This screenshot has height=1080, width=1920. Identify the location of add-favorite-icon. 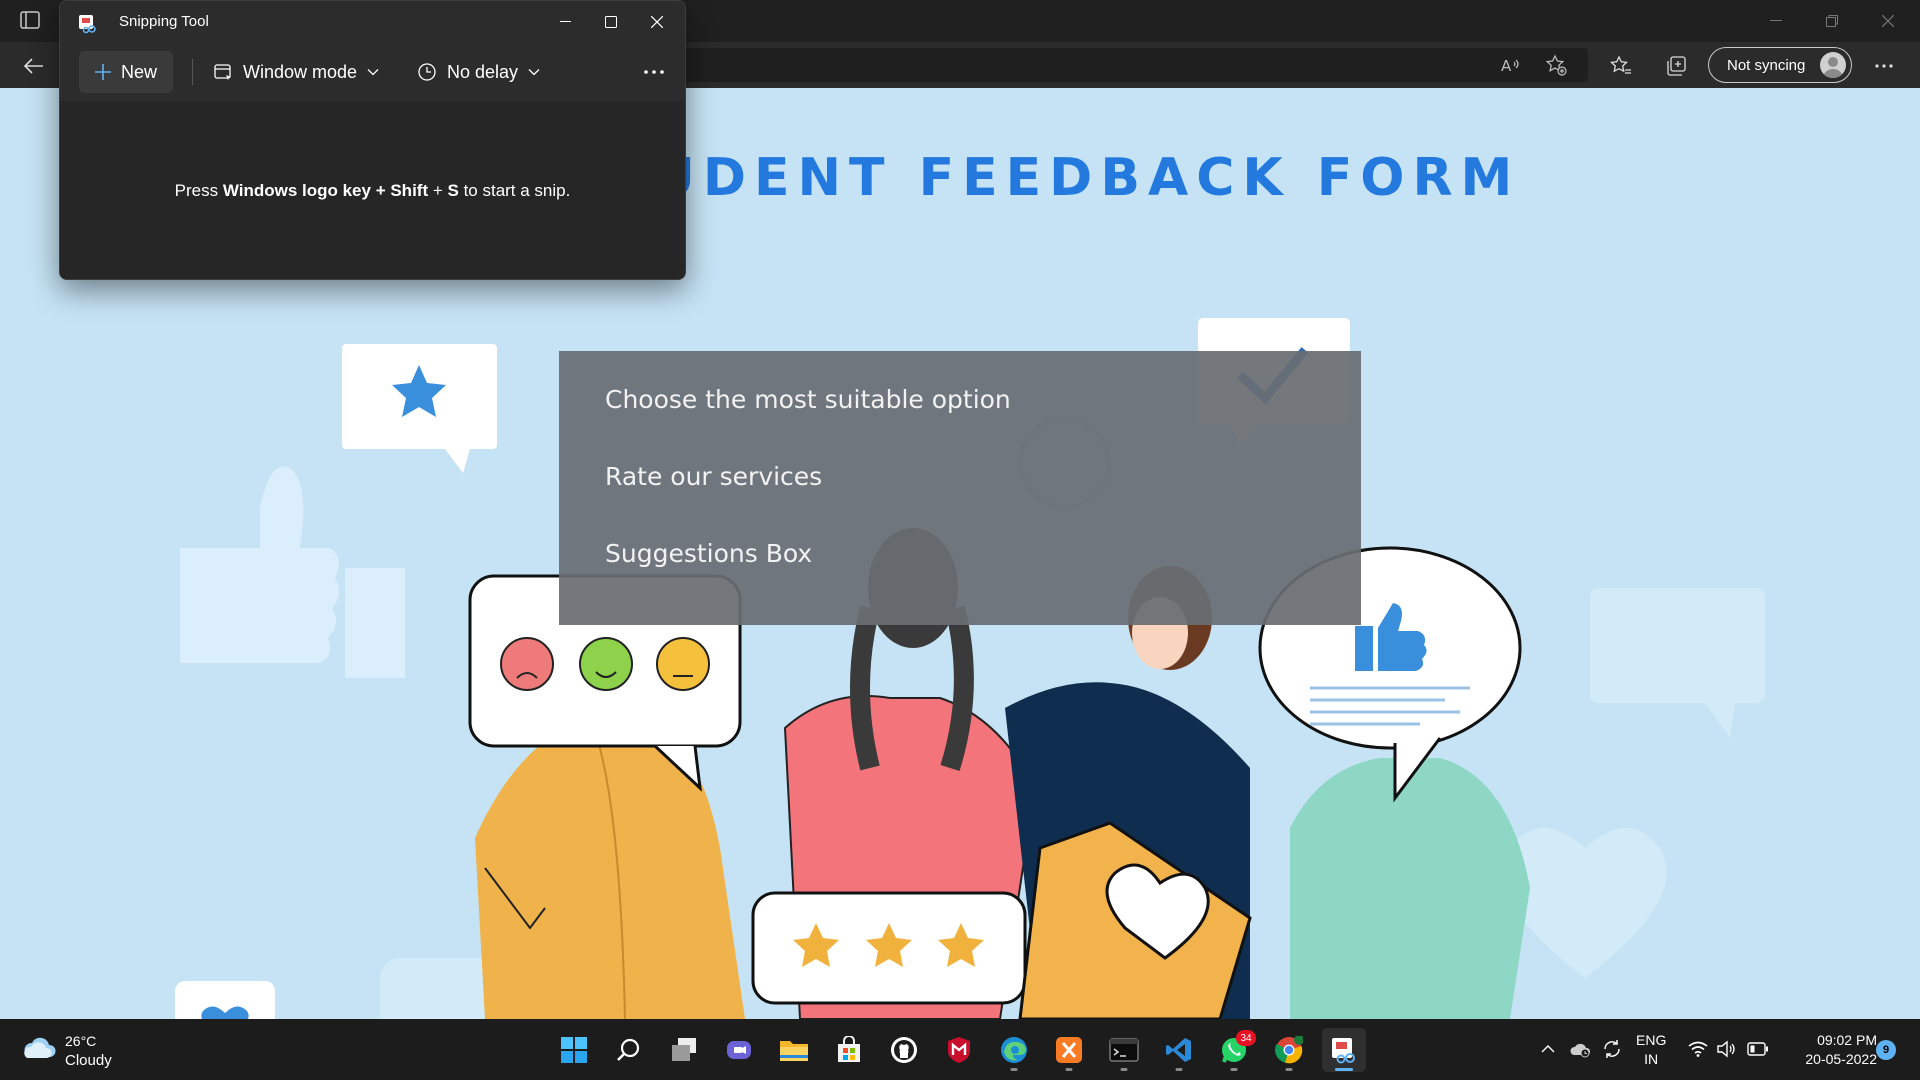
(1556, 65).